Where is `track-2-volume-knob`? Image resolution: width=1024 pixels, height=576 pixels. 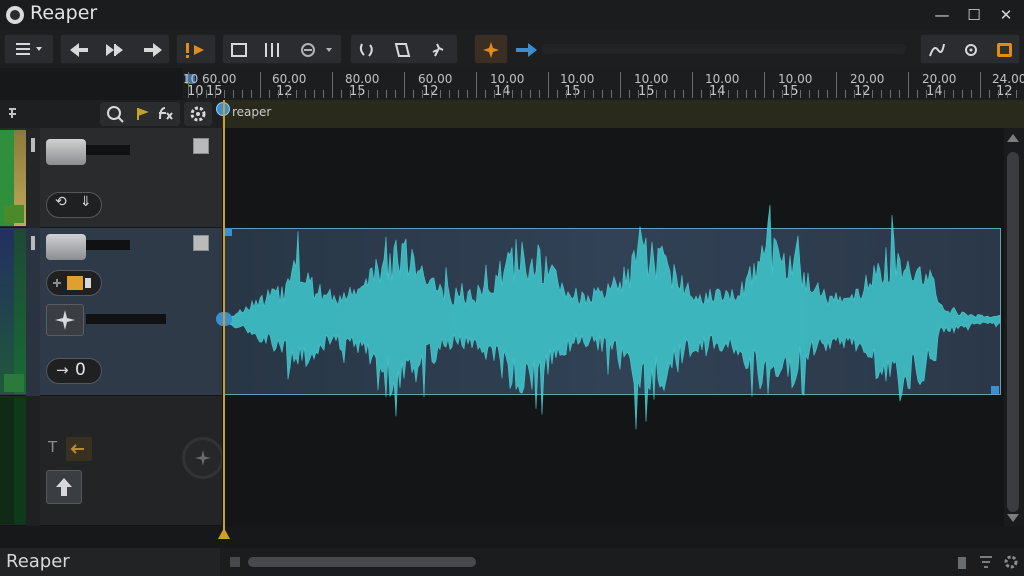 track-2-volume-knob is located at coordinates (66, 247).